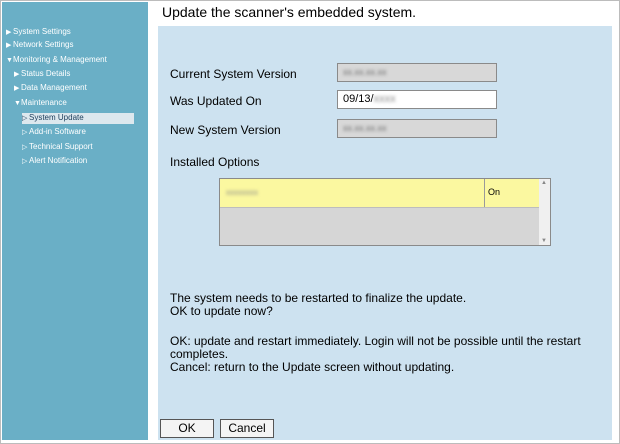 The height and width of the screenshot is (444, 620). I want to click on updated-on-label: Was Updated On, so click(216, 101).